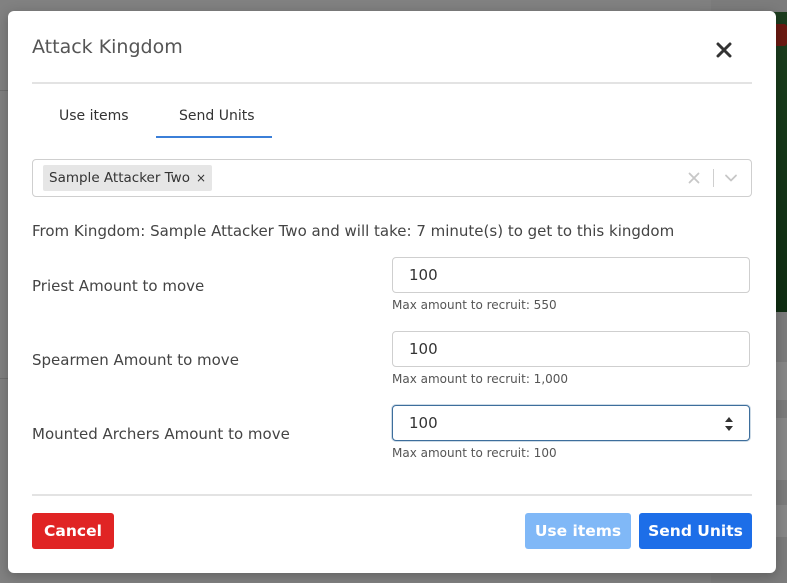 The image size is (787, 583). What do you see at coordinates (119, 178) in the screenshot?
I see `chip-label: Sample Attacker Two` at bounding box center [119, 178].